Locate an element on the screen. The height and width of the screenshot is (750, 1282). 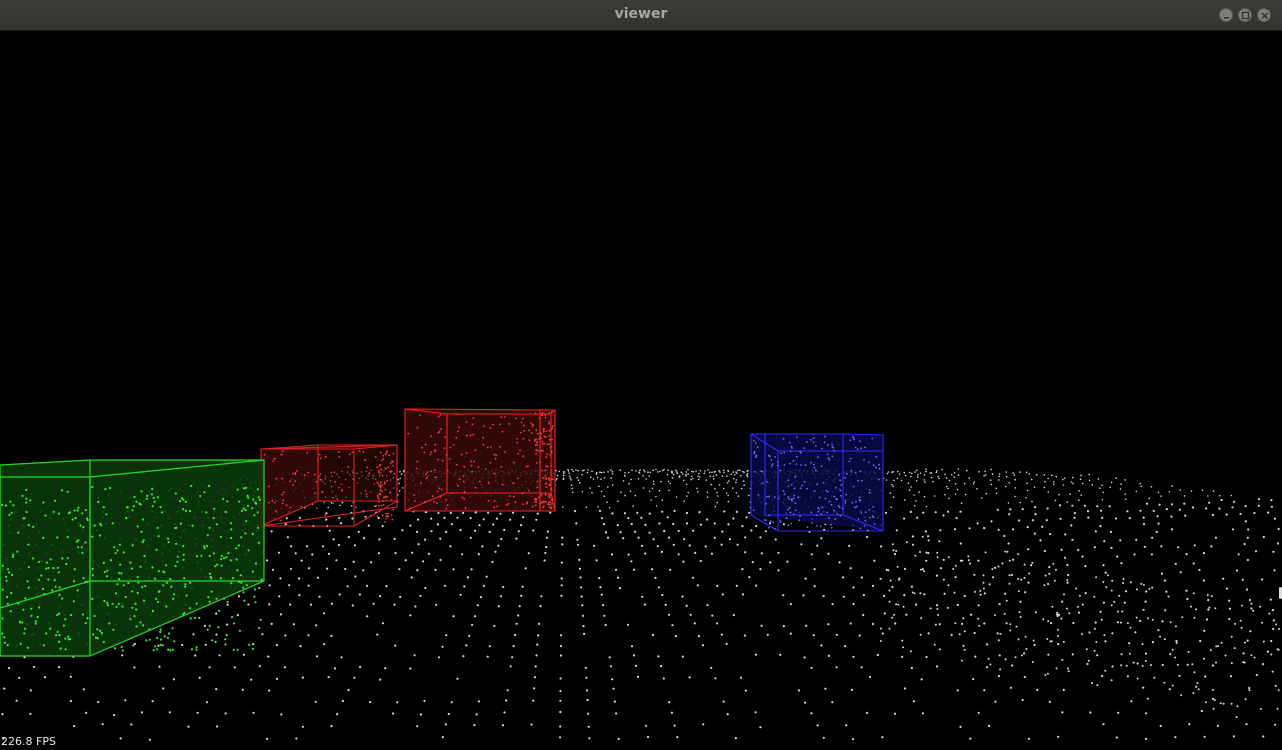
minimize-icon is located at coordinates (1226, 15).